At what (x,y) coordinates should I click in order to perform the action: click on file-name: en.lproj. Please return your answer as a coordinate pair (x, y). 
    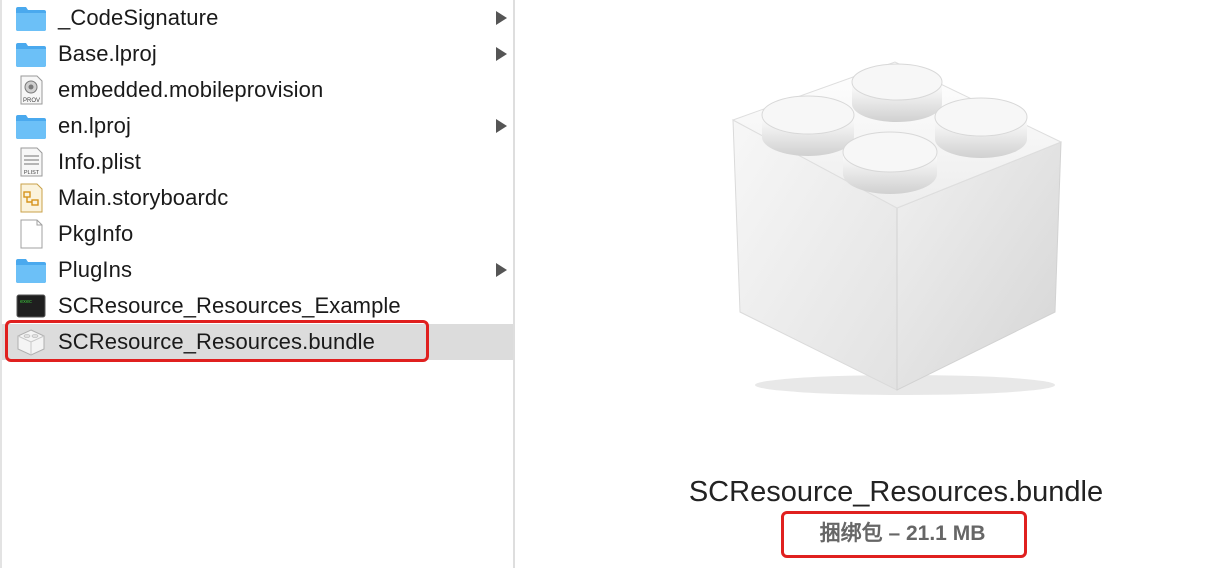
    Looking at the image, I should click on (94, 125).